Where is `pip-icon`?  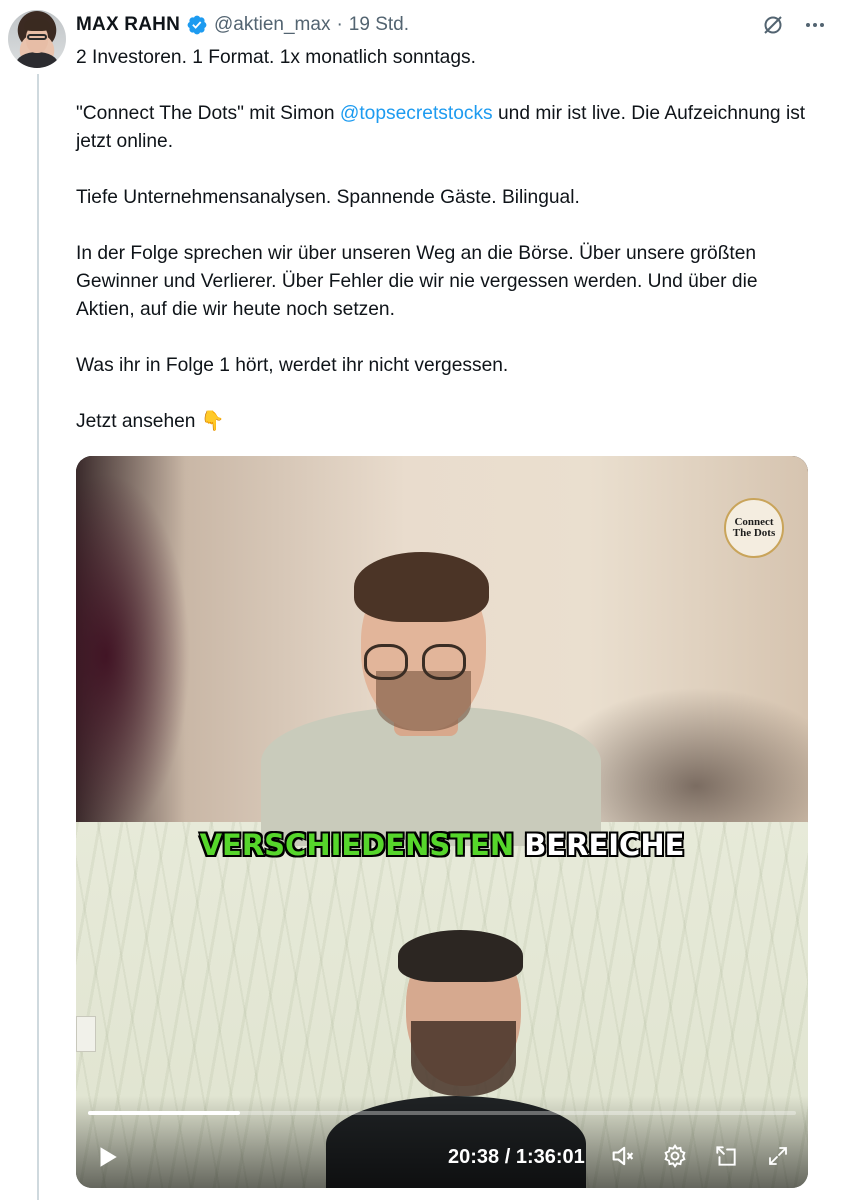
pip-icon is located at coordinates (726, 1156).